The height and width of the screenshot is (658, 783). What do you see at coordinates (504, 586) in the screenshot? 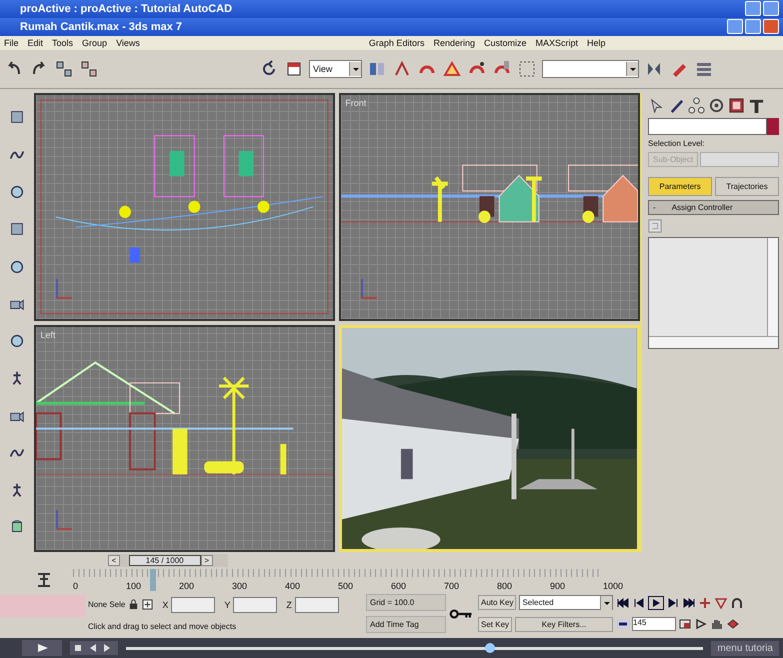
I see `tick-label: 800` at bounding box center [504, 586].